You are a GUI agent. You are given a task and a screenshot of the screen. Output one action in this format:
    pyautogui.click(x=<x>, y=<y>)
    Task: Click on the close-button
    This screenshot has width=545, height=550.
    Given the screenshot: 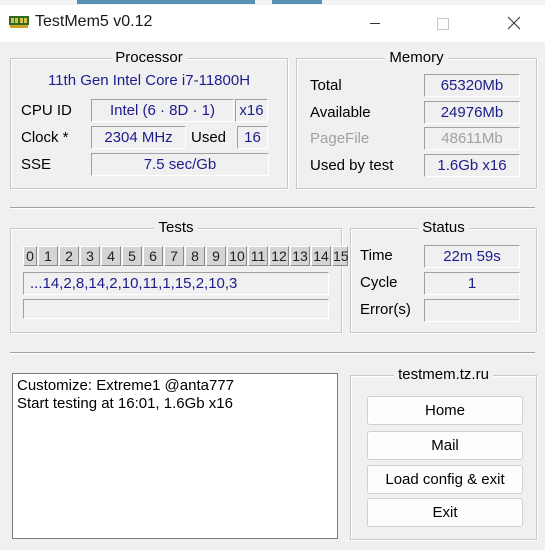 What is the action you would take?
    pyautogui.click(x=514, y=23)
    